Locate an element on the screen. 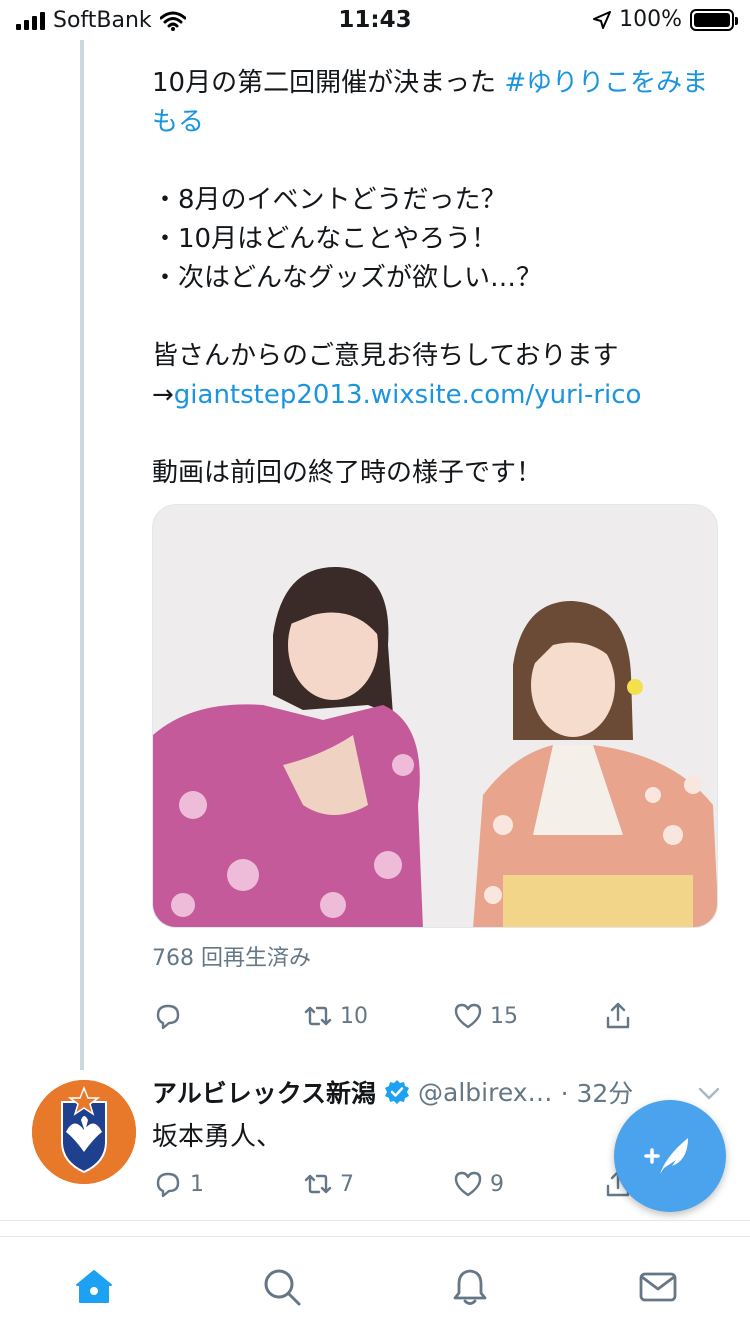 The width and height of the screenshot is (750, 1334). tab-bar is located at coordinates (375, 1285).